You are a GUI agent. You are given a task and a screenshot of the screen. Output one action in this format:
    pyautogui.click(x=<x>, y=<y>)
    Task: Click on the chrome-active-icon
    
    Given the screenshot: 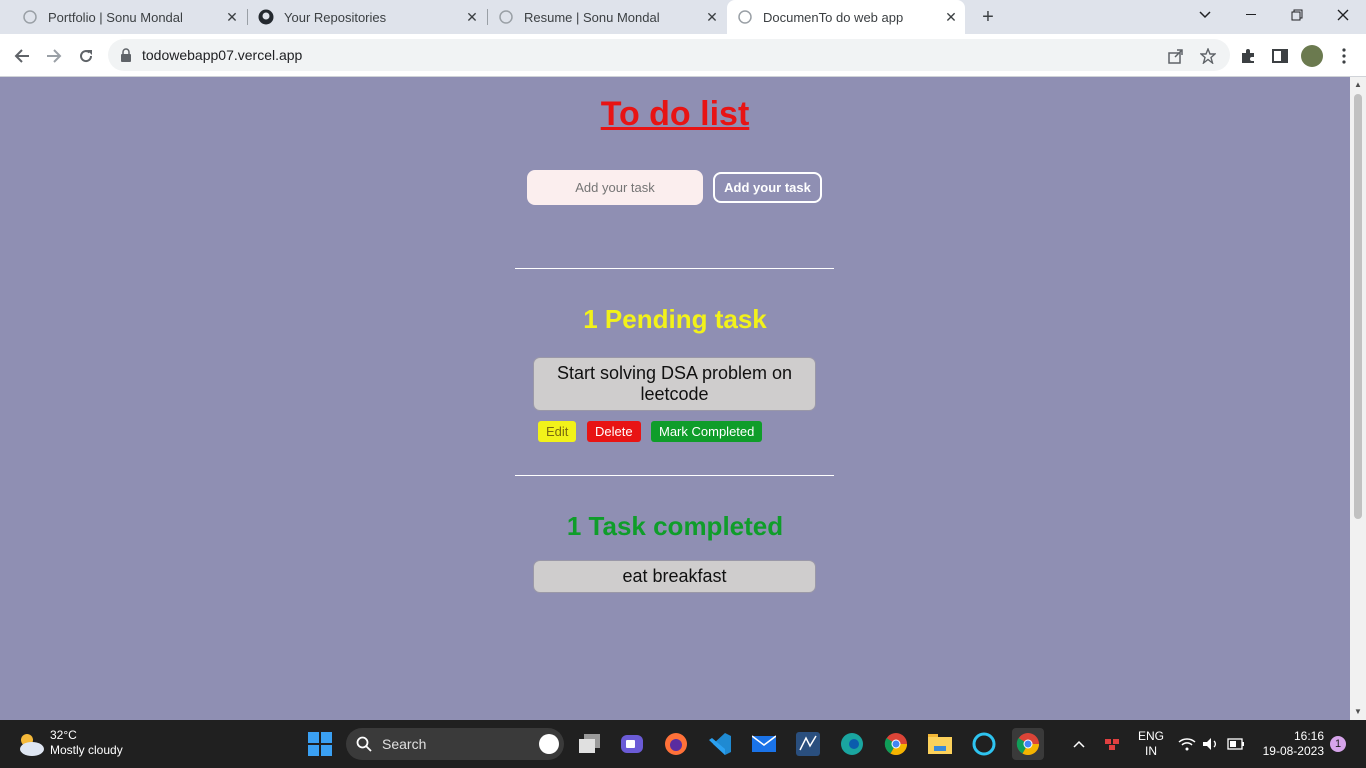 What is the action you would take?
    pyautogui.click(x=1028, y=744)
    